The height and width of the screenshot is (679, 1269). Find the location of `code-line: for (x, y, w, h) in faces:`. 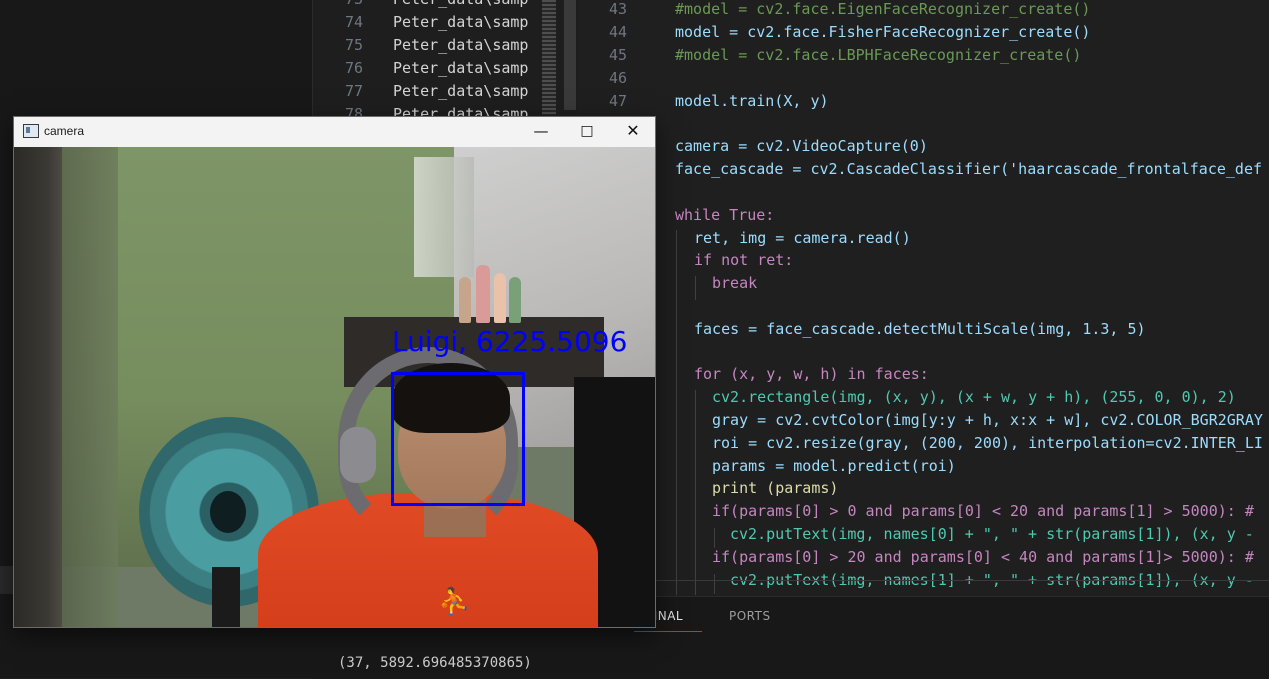

code-line: for (x, y, w, h) in faces: is located at coordinates (923, 374).